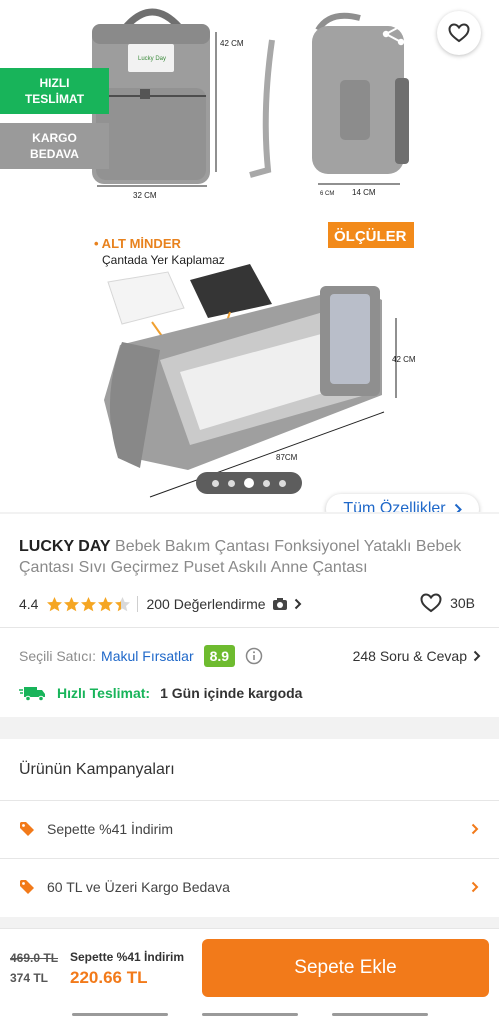 The height and width of the screenshot is (1024, 499). What do you see at coordinates (447, 603) in the screenshot?
I see `favorite-count: 30B` at bounding box center [447, 603].